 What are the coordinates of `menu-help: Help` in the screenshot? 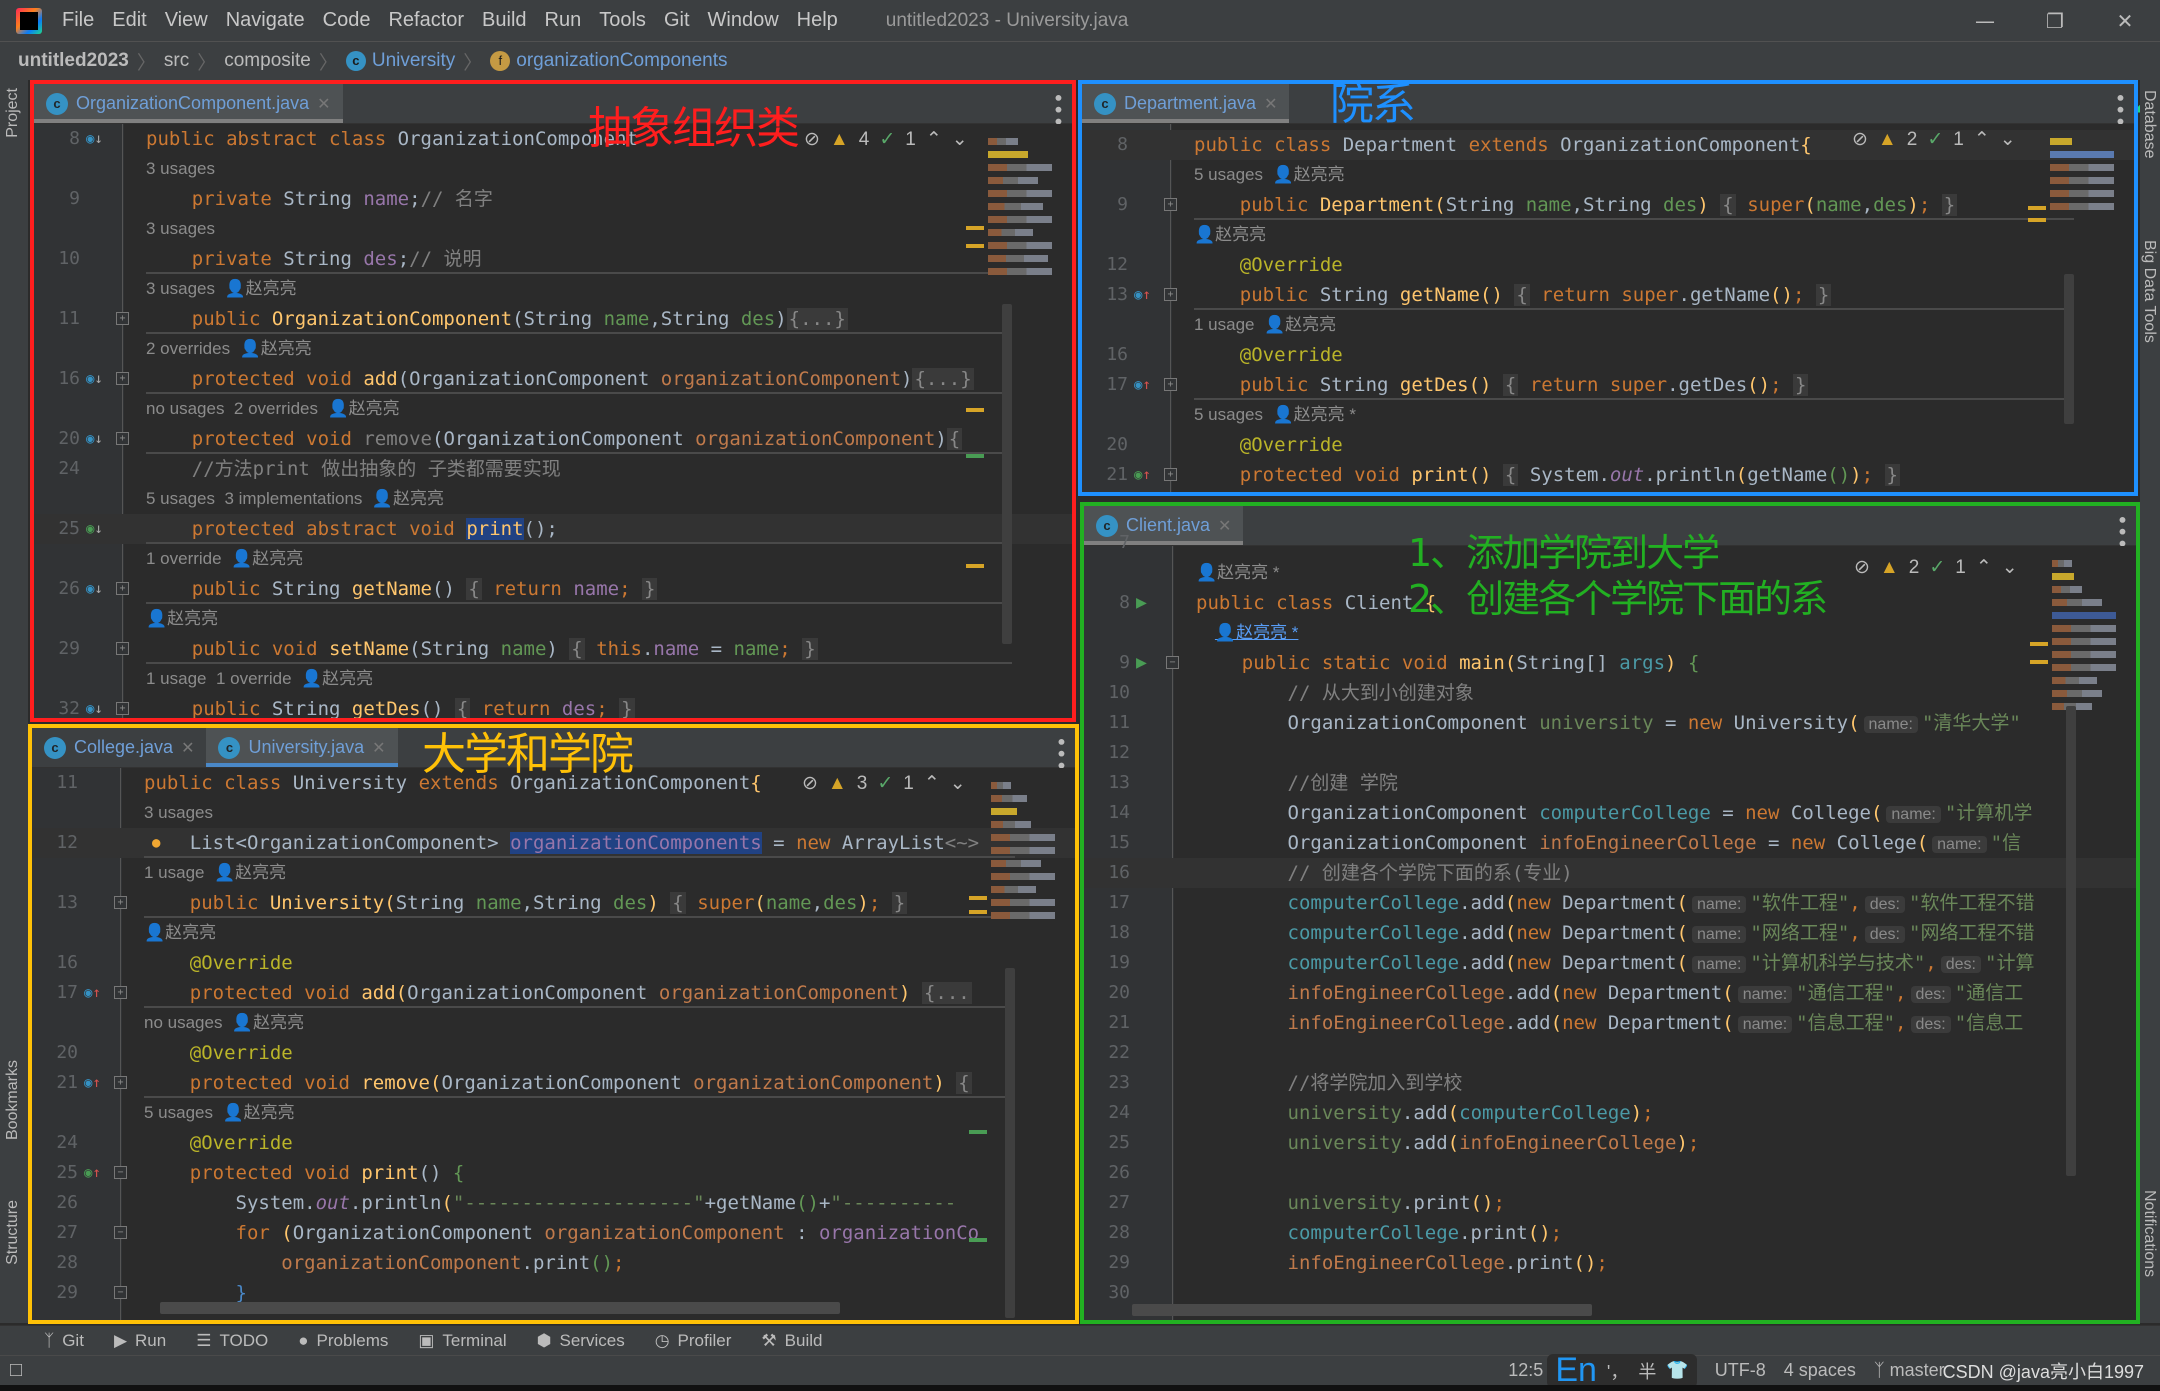 It's located at (817, 20).